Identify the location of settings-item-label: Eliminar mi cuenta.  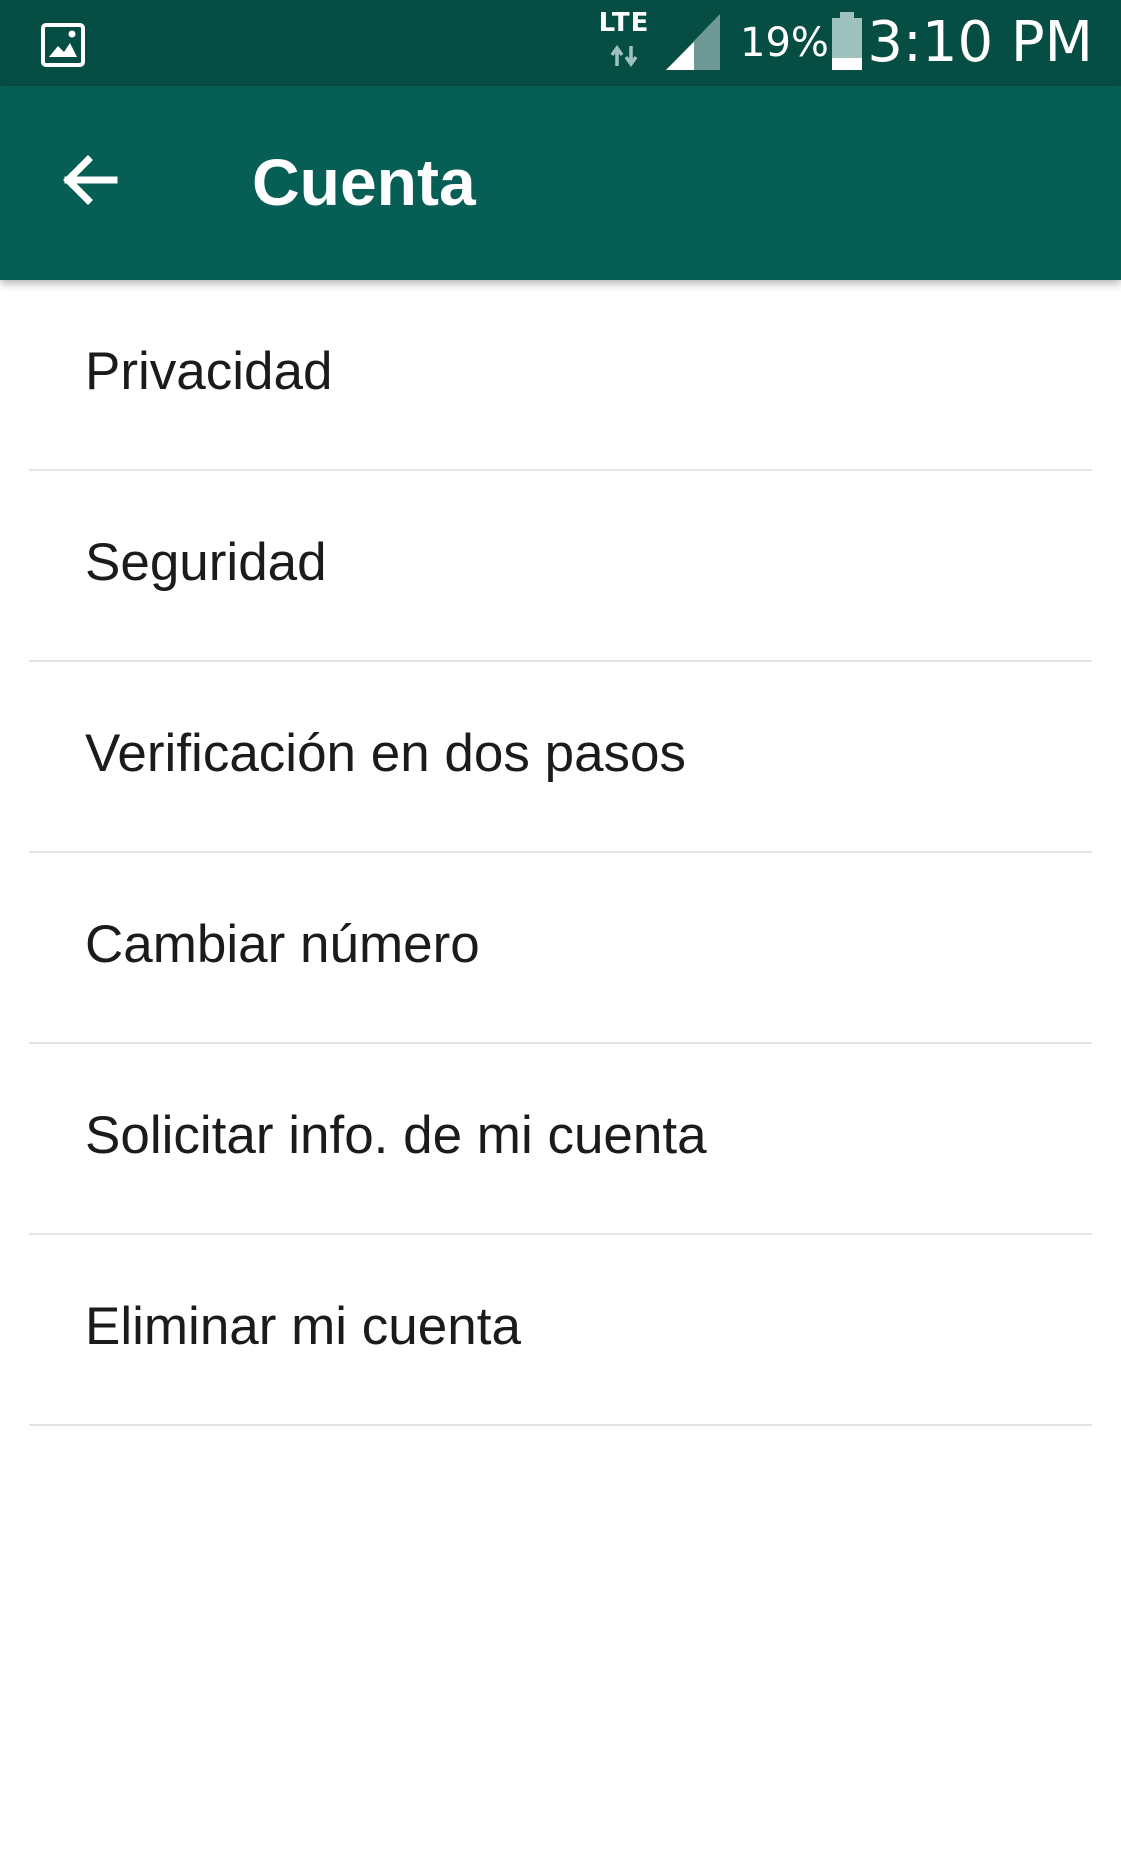
(303, 1326).